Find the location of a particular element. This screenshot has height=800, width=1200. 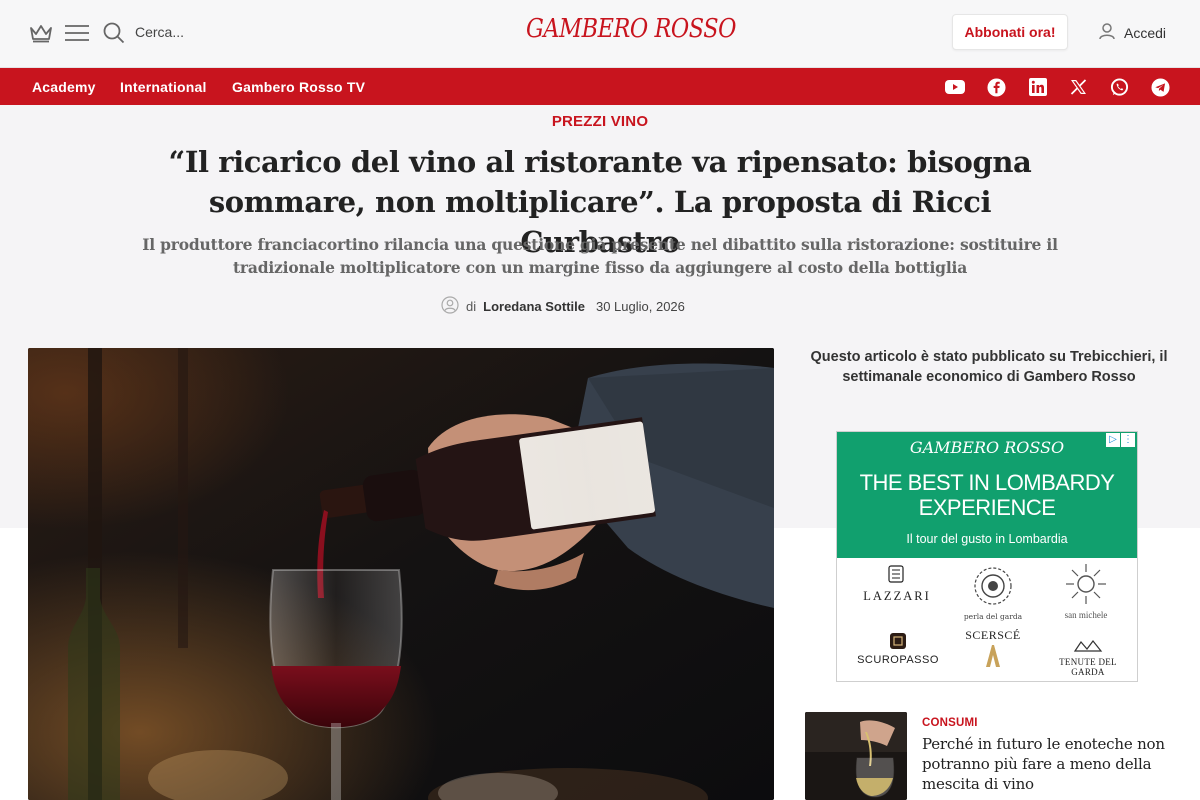

login-link: Accedi is located at coordinates (1132, 32).